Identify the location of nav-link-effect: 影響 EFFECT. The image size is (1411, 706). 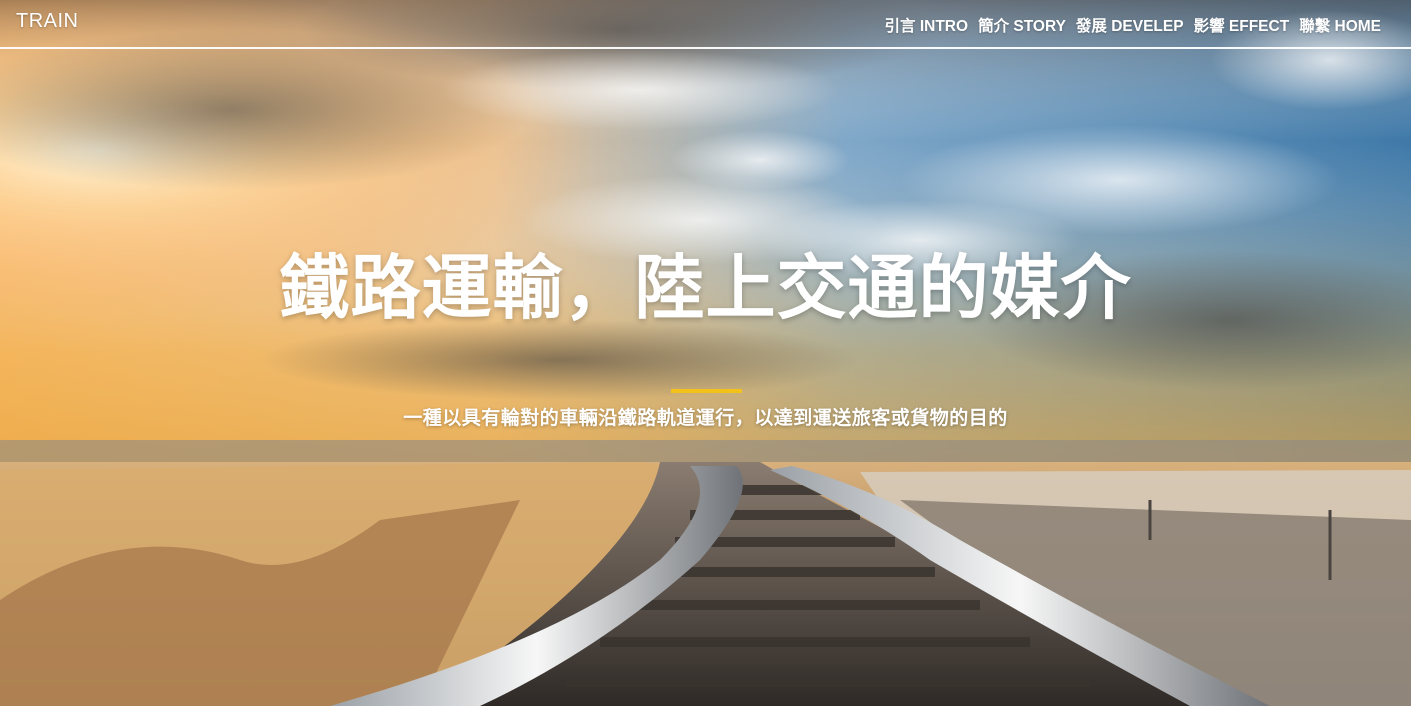
(1242, 26).